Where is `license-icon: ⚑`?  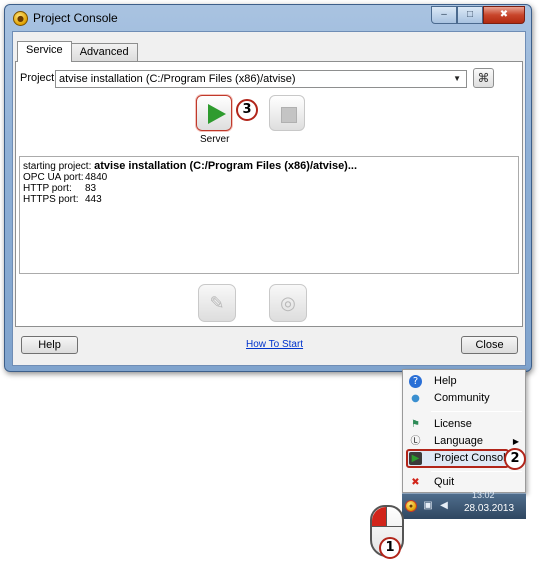 license-icon: ⚑ is located at coordinates (415, 424).